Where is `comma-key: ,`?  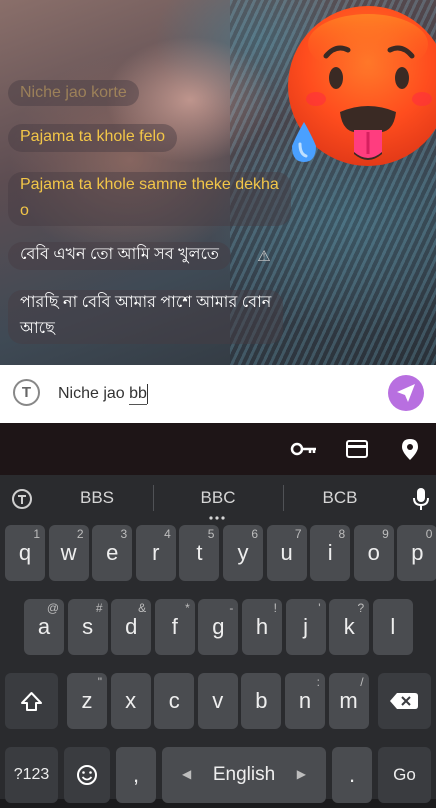 comma-key: , is located at coordinates (136, 775).